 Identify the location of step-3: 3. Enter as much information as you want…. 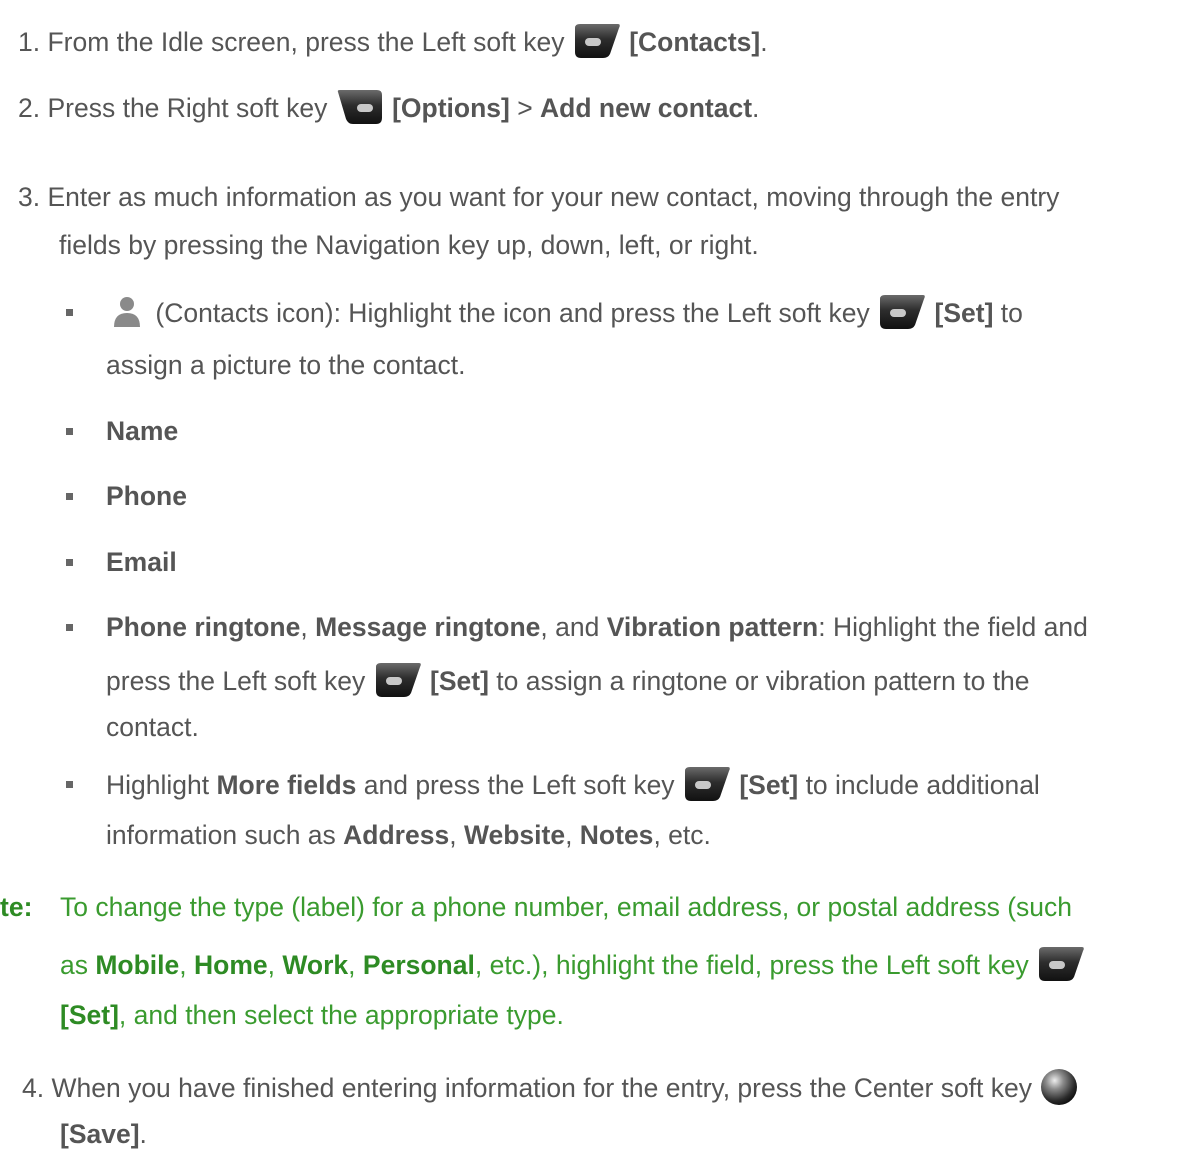
(539, 197).